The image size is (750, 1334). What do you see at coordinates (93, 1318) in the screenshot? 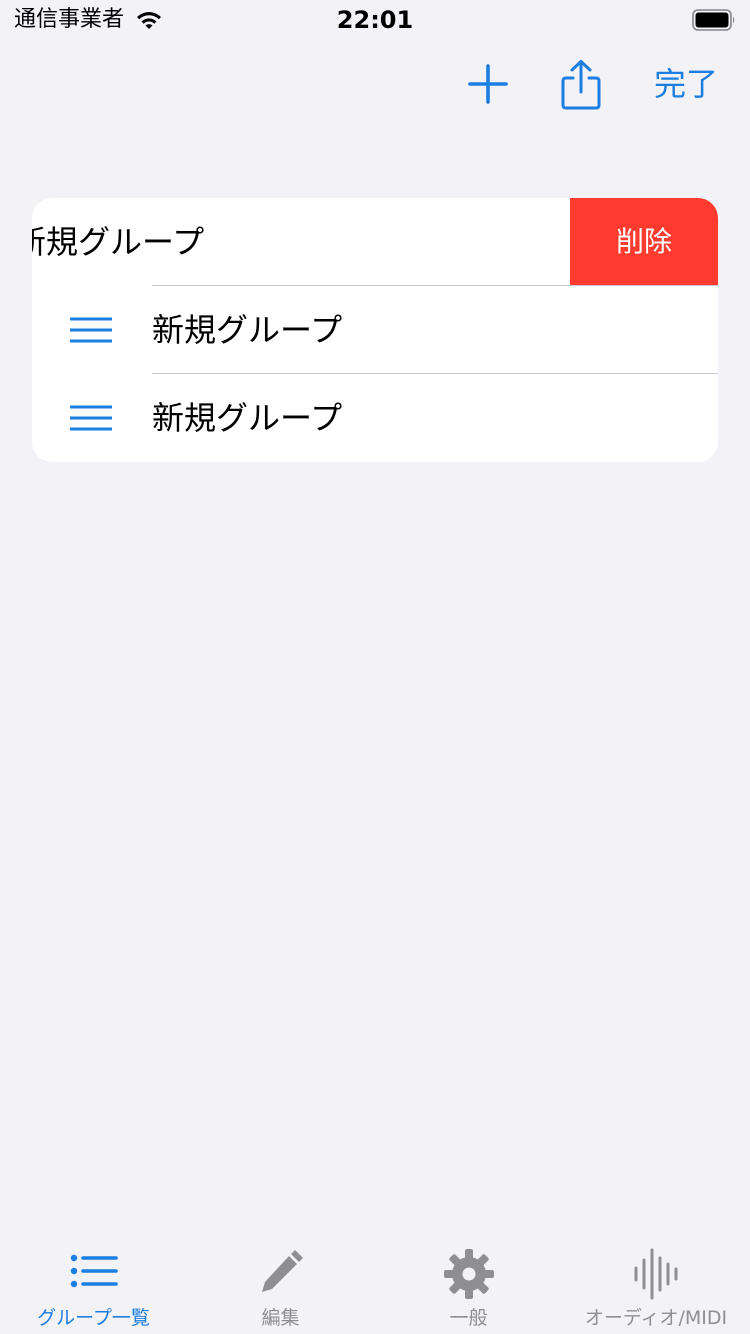
I see `tab-label: グループ一覧` at bounding box center [93, 1318].